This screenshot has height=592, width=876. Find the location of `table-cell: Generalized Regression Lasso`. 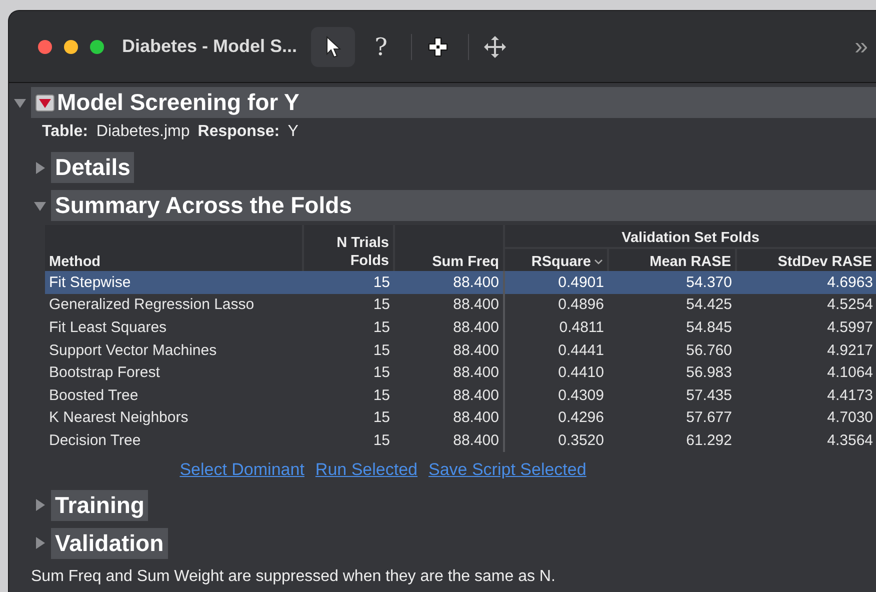

table-cell: Generalized Regression Lasso is located at coordinates (151, 305).